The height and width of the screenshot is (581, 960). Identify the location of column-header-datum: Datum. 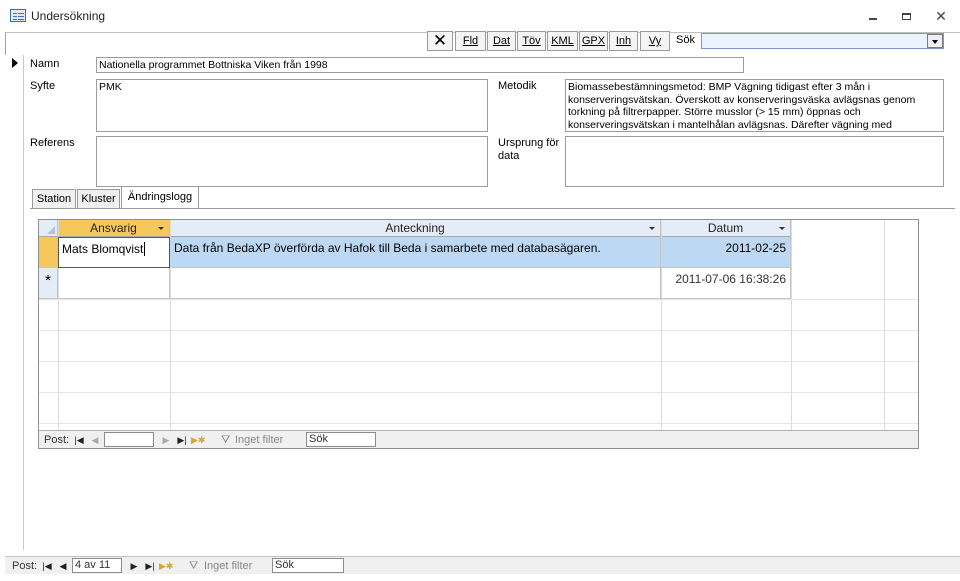
(726, 228).